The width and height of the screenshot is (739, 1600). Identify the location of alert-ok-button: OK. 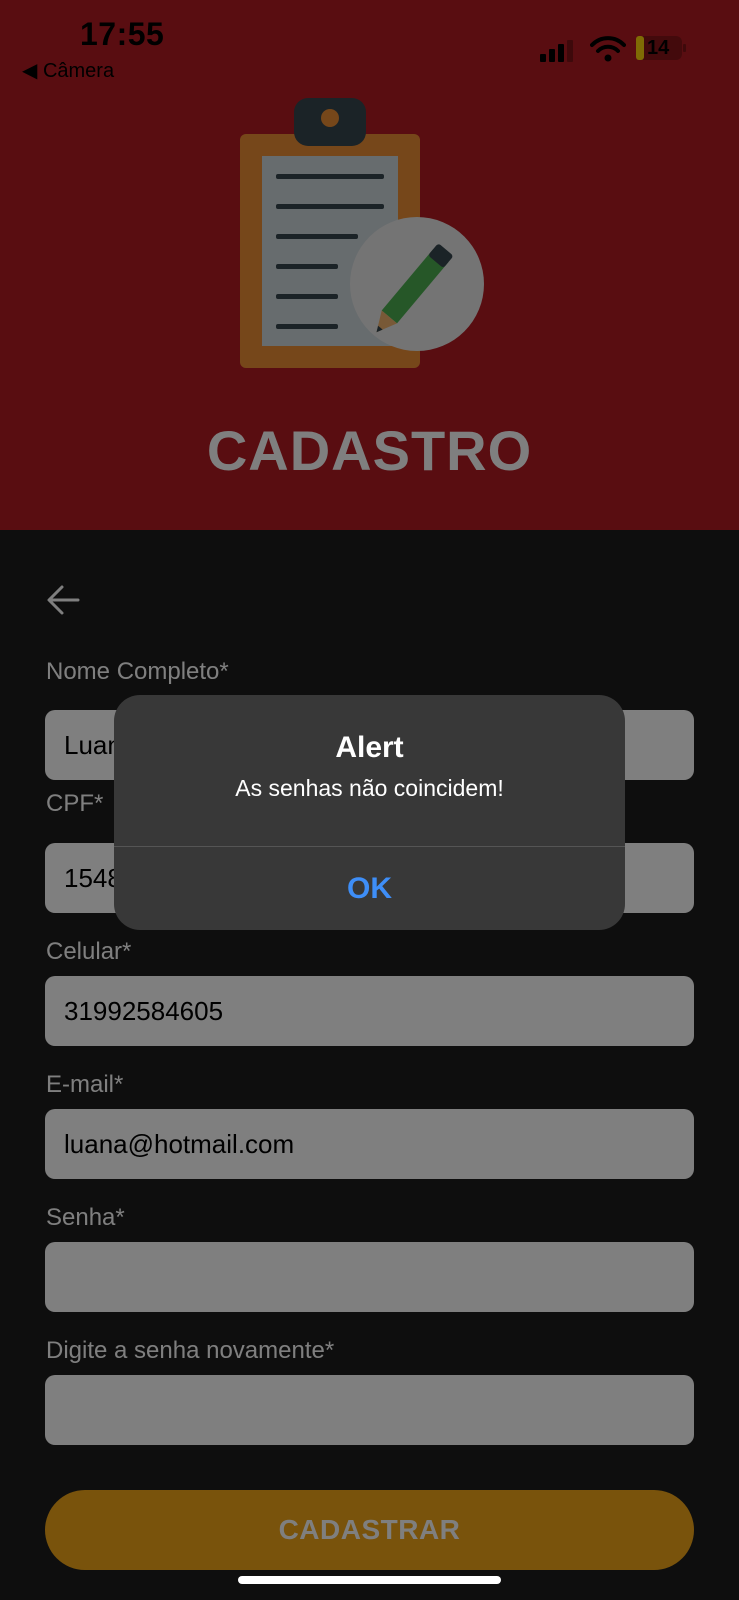
(369, 888).